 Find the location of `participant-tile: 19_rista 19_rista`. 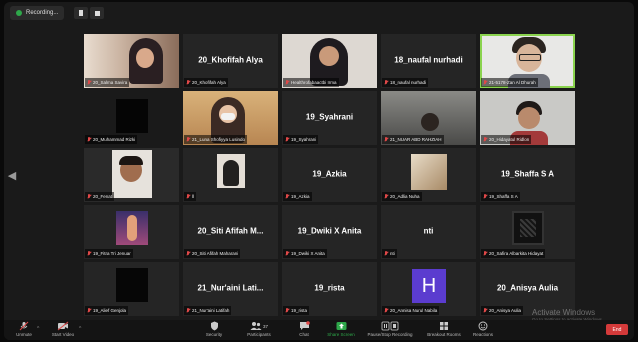

participant-tile: 19_rista 19_rista is located at coordinates (329, 289).